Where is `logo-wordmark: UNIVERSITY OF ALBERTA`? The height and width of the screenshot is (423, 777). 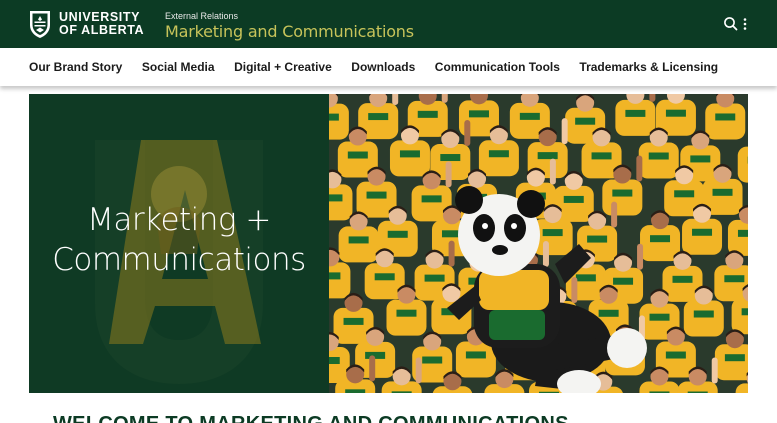 logo-wordmark: UNIVERSITY OF ALBERTA is located at coordinates (101, 24).